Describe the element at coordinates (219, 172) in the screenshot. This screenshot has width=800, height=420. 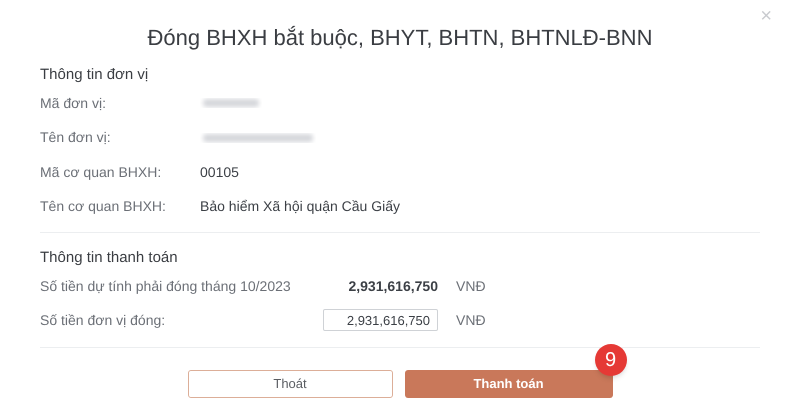
I see `field-value: 00105` at that location.